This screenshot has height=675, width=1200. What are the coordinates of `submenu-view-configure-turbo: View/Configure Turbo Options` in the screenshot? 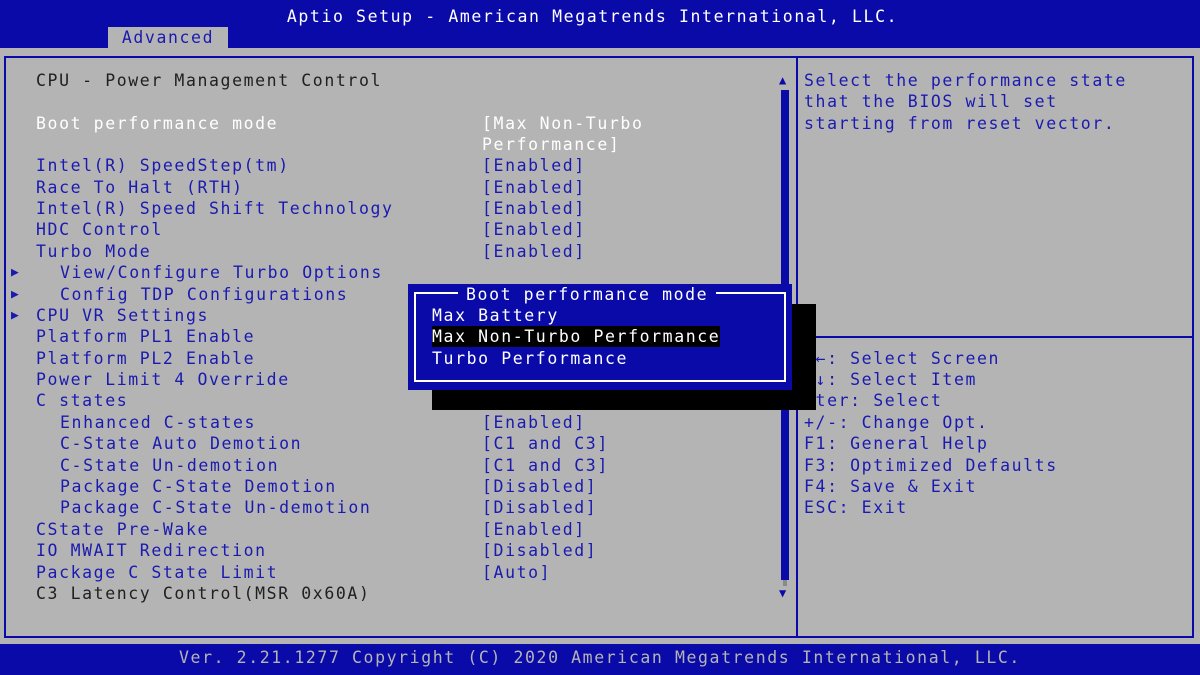 It's located at (221, 272).